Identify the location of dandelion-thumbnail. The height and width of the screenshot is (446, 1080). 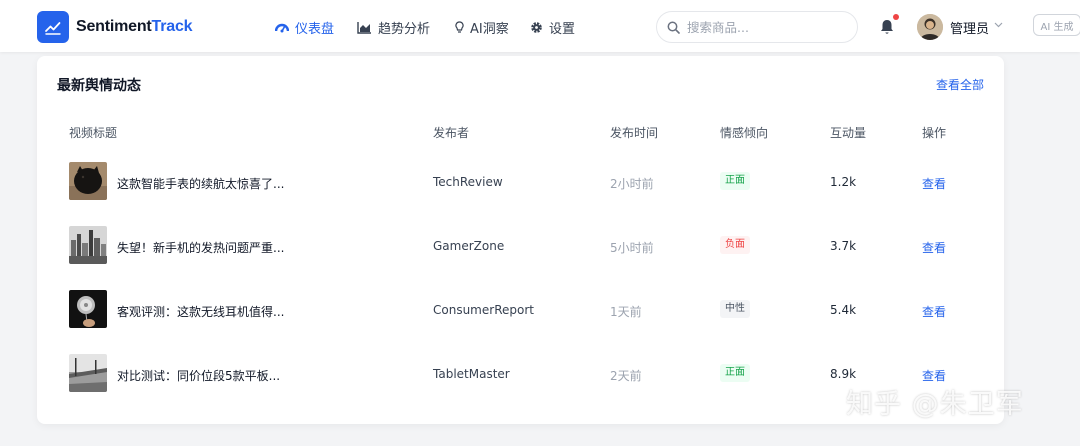
(88, 309).